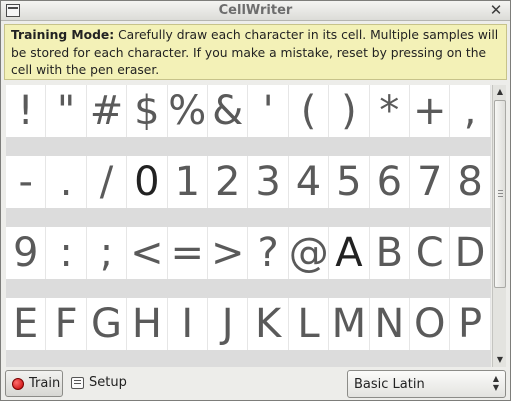 This screenshot has width=511, height=401. Describe the element at coordinates (430, 182) in the screenshot. I see `character-cell: 7` at that location.